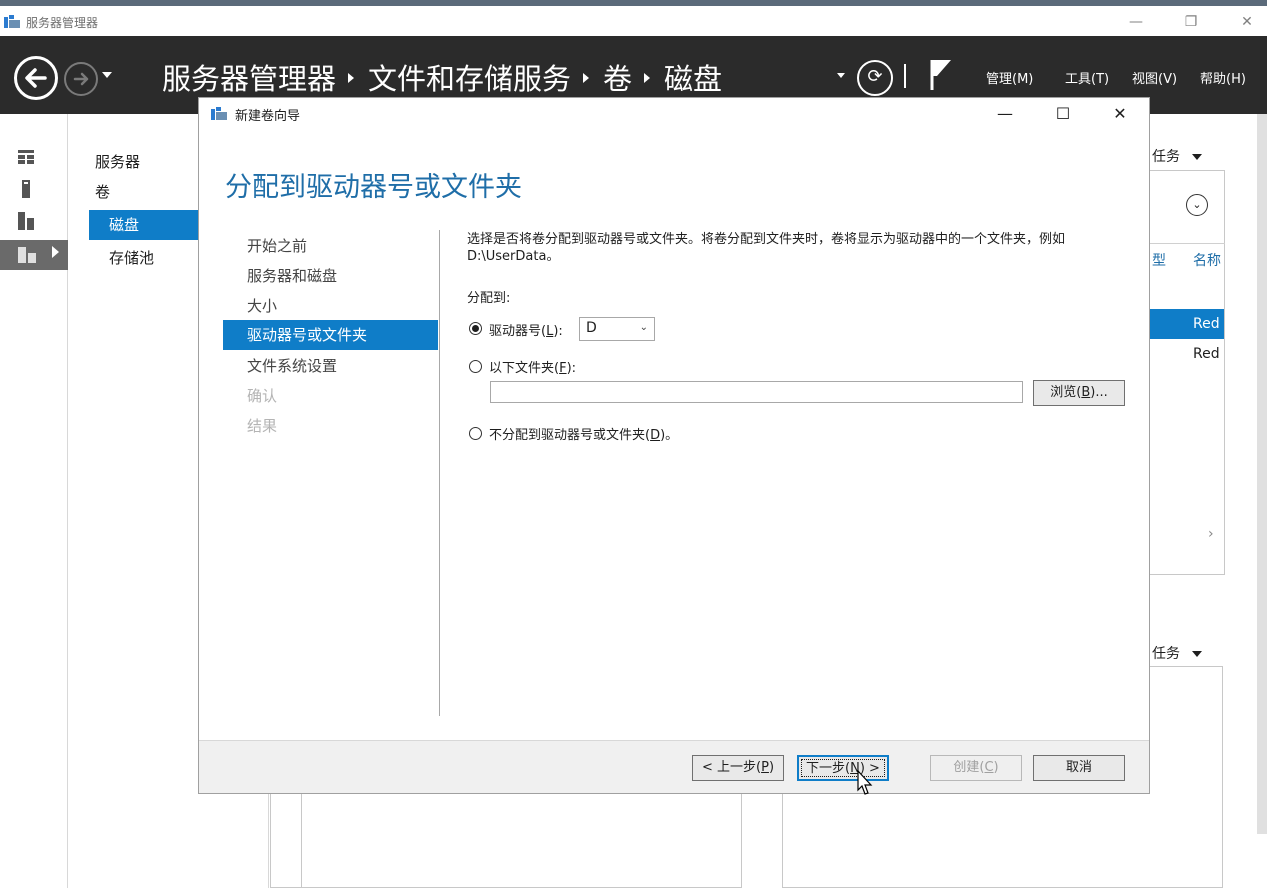 The image size is (1267, 888). What do you see at coordinates (1177, 653) in the screenshot?
I see `tasks-dropdown-bottom: 任务` at bounding box center [1177, 653].